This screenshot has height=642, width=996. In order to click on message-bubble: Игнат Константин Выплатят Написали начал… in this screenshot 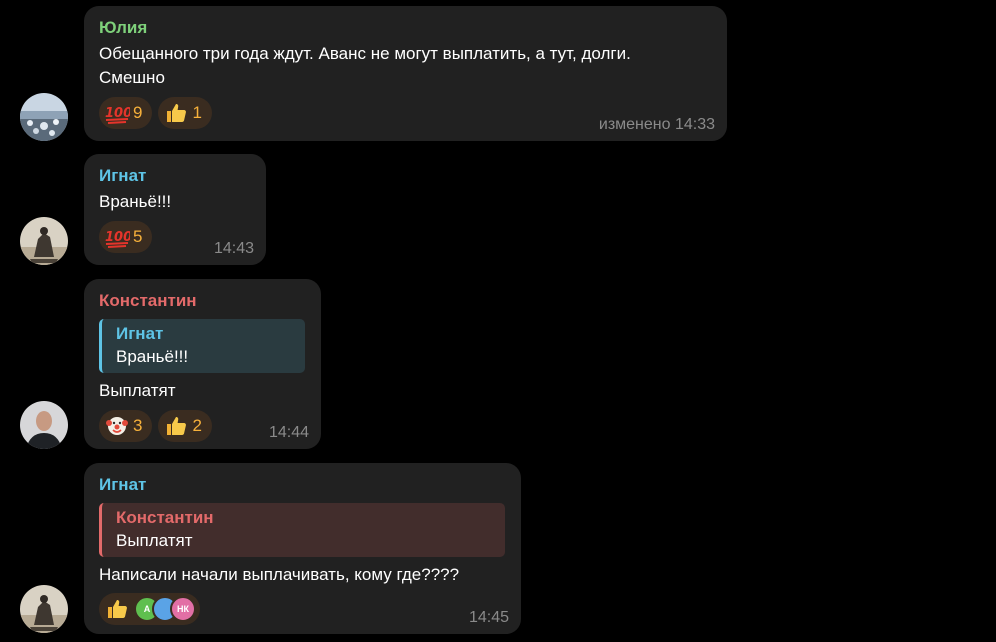, I will do `click(302, 548)`.